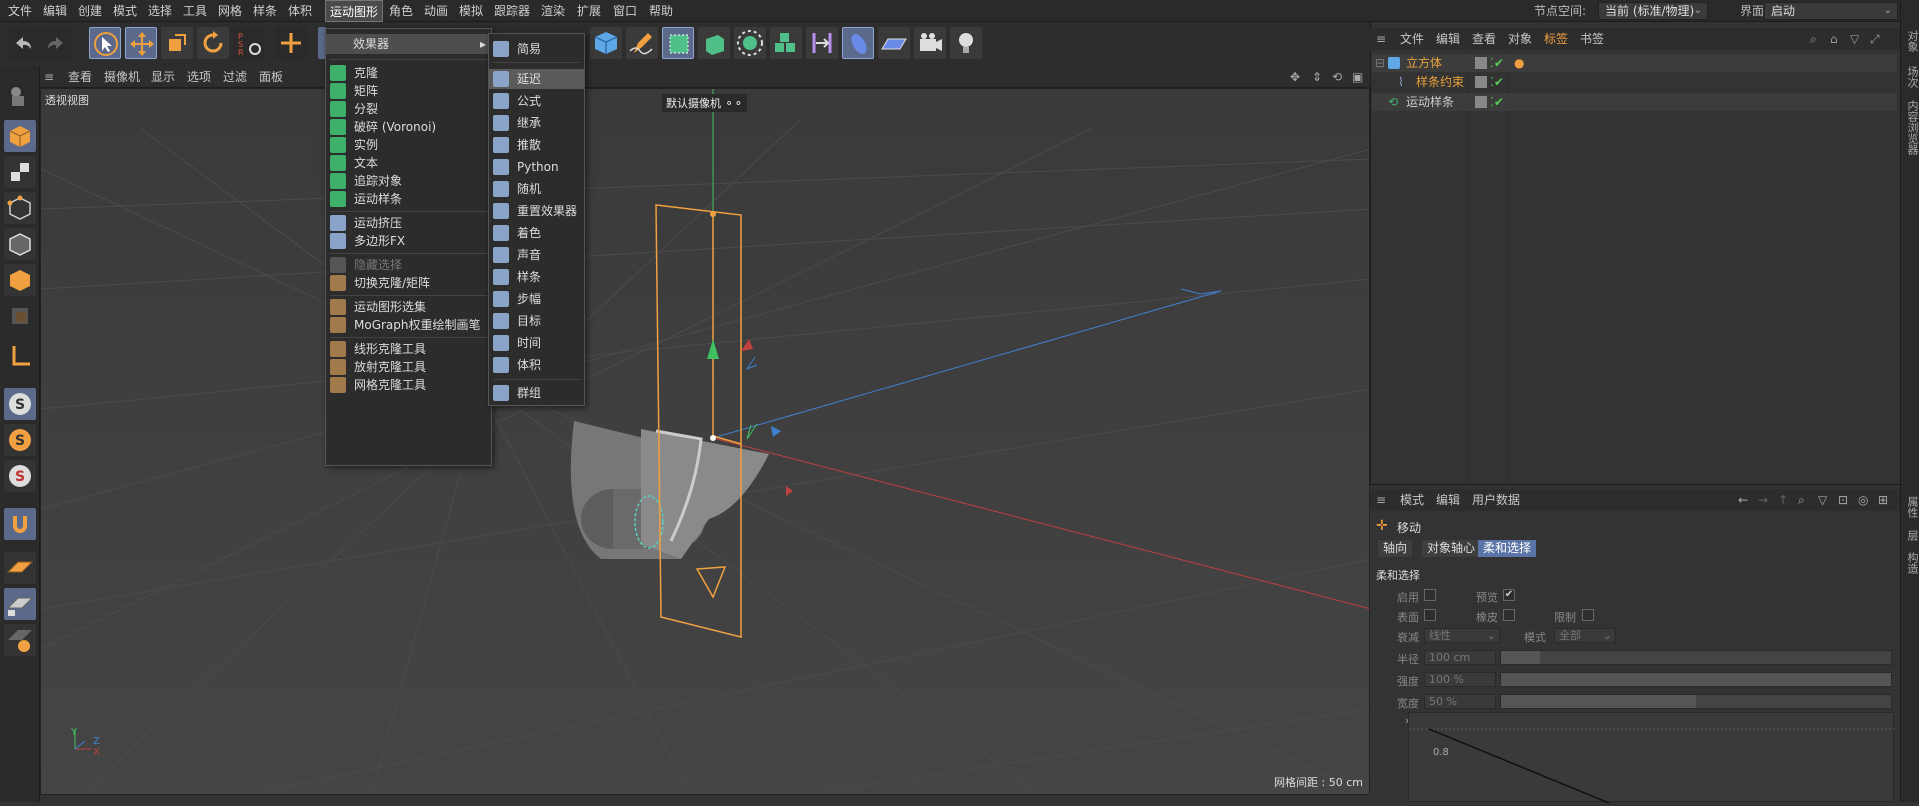 The width and height of the screenshot is (1919, 806). Describe the element at coordinates (408, 307) in the screenshot. I see `menu-item-mograph-selection: 运动图形选集` at that location.